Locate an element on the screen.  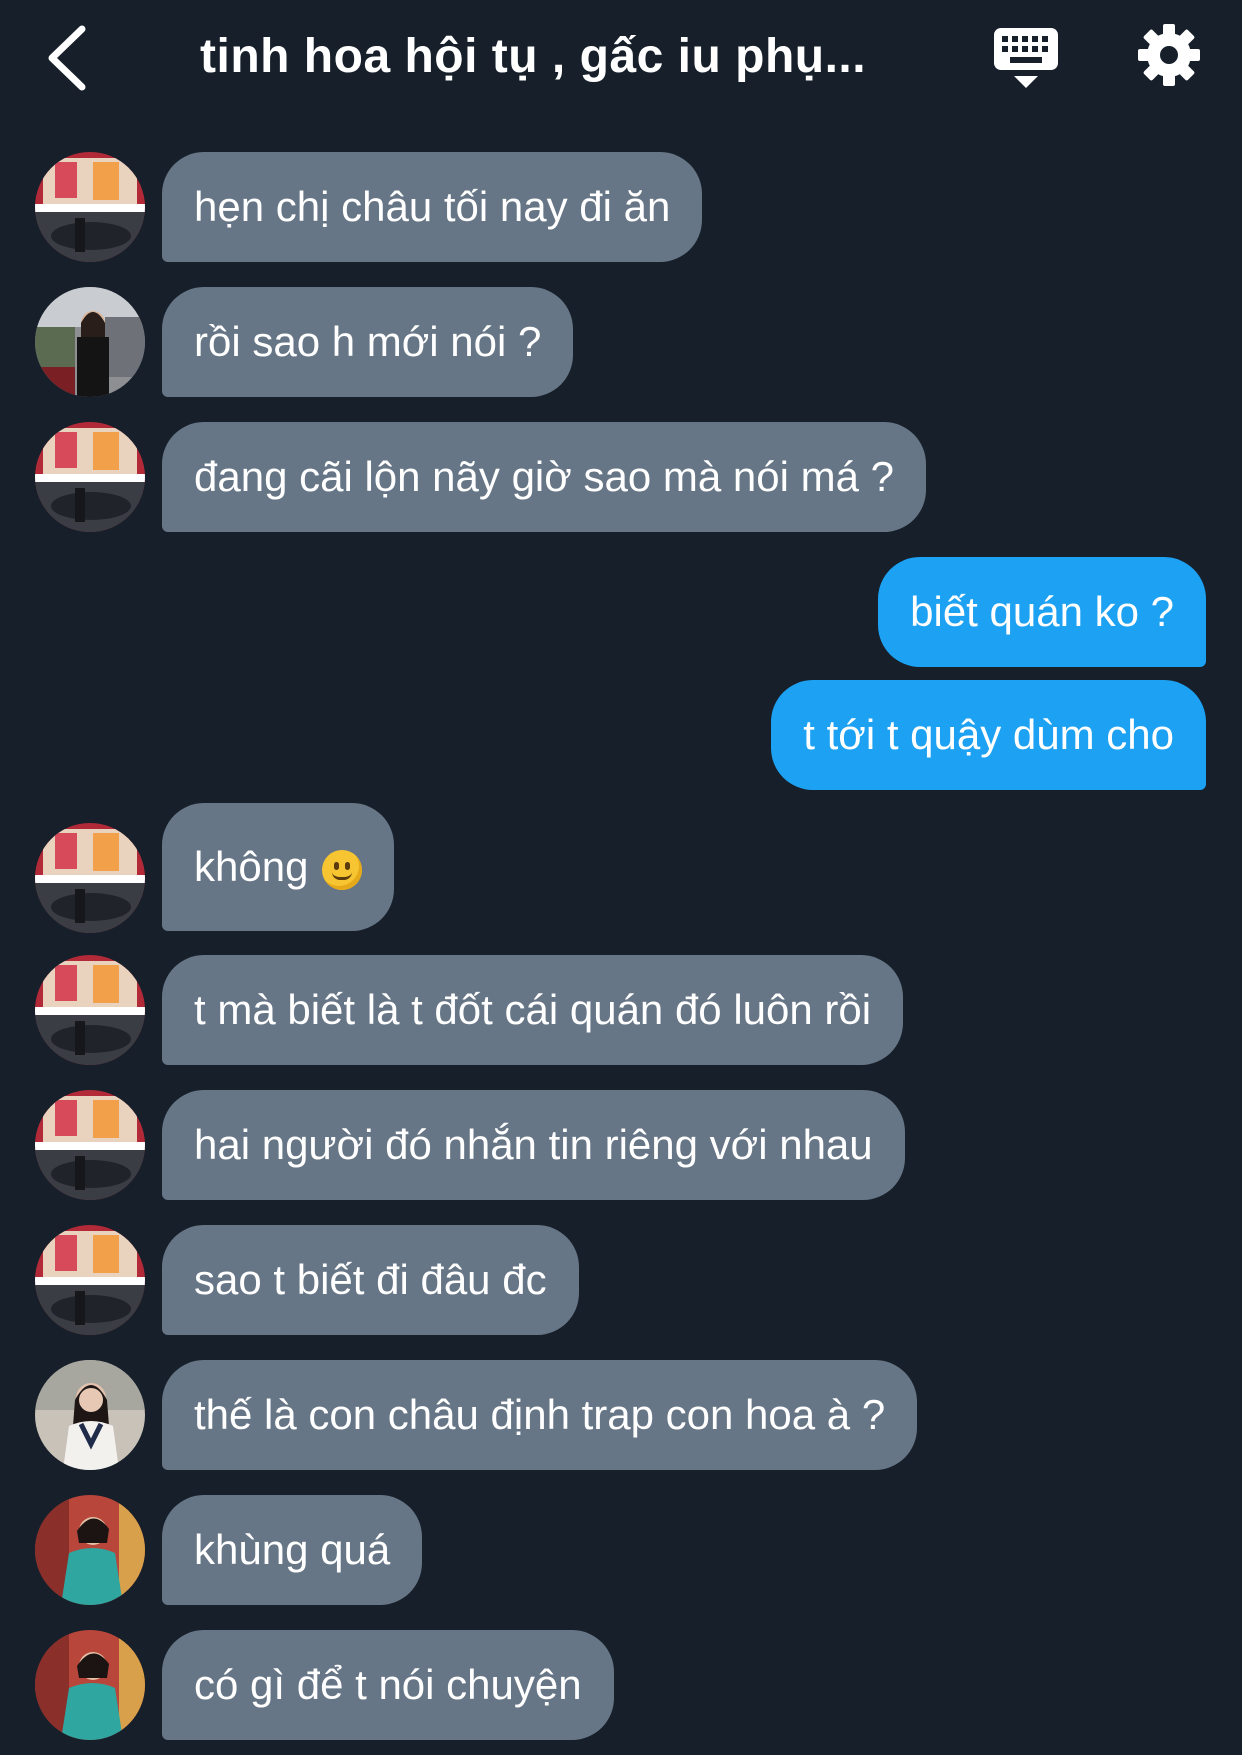
keyboard-button is located at coordinates (1026, 59).